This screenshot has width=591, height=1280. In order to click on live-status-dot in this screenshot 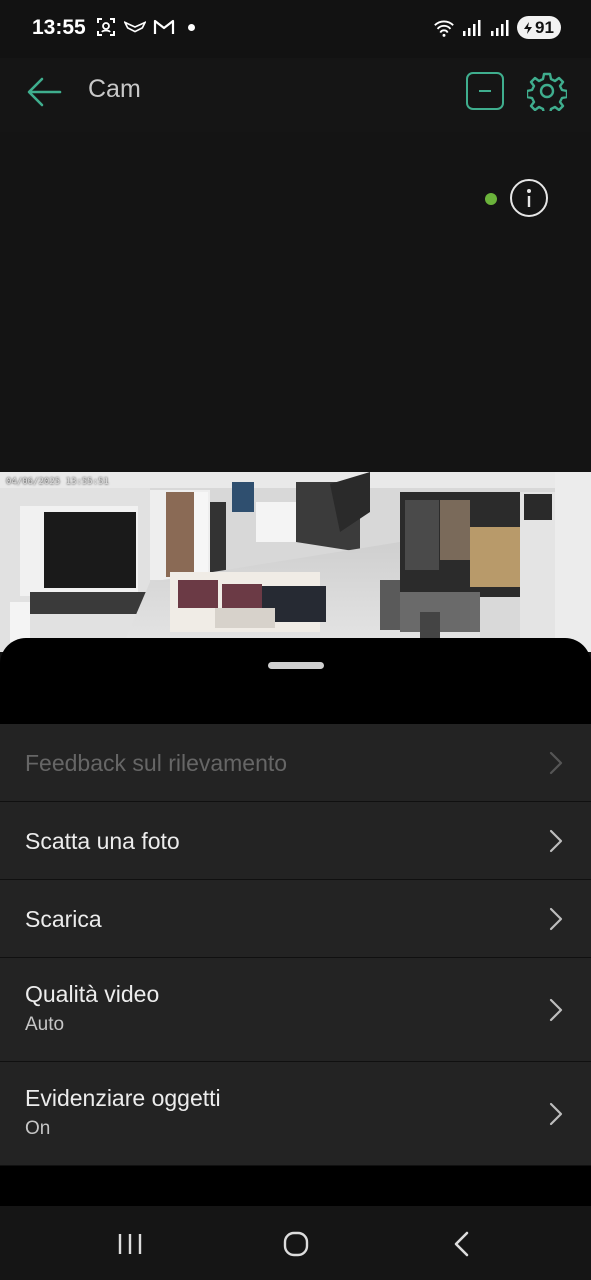, I will do `click(491, 199)`.